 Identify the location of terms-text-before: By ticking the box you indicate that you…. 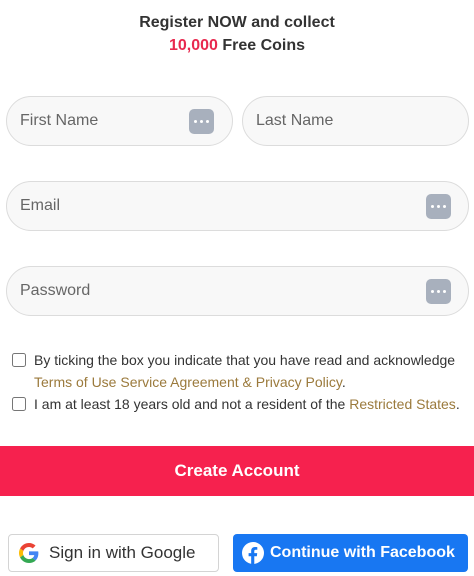
(245, 360).